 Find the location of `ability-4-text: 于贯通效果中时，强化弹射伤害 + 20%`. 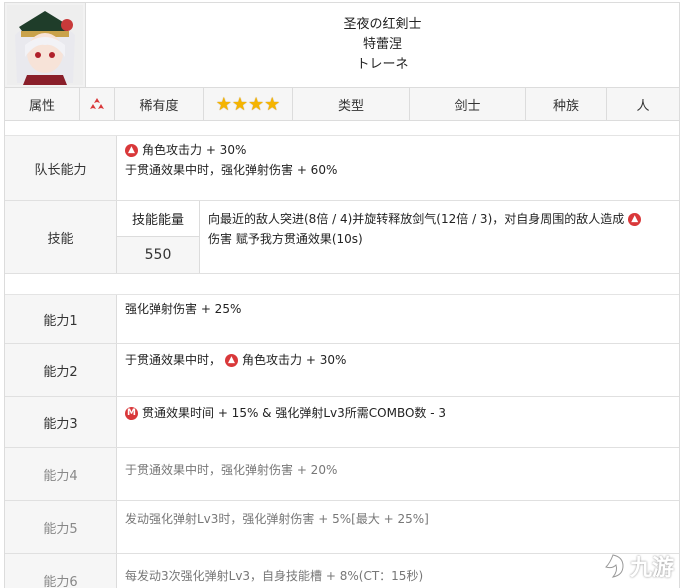

ability-4-text: 于贯通效果中时，强化弹射伤害 + 20% is located at coordinates (231, 470).